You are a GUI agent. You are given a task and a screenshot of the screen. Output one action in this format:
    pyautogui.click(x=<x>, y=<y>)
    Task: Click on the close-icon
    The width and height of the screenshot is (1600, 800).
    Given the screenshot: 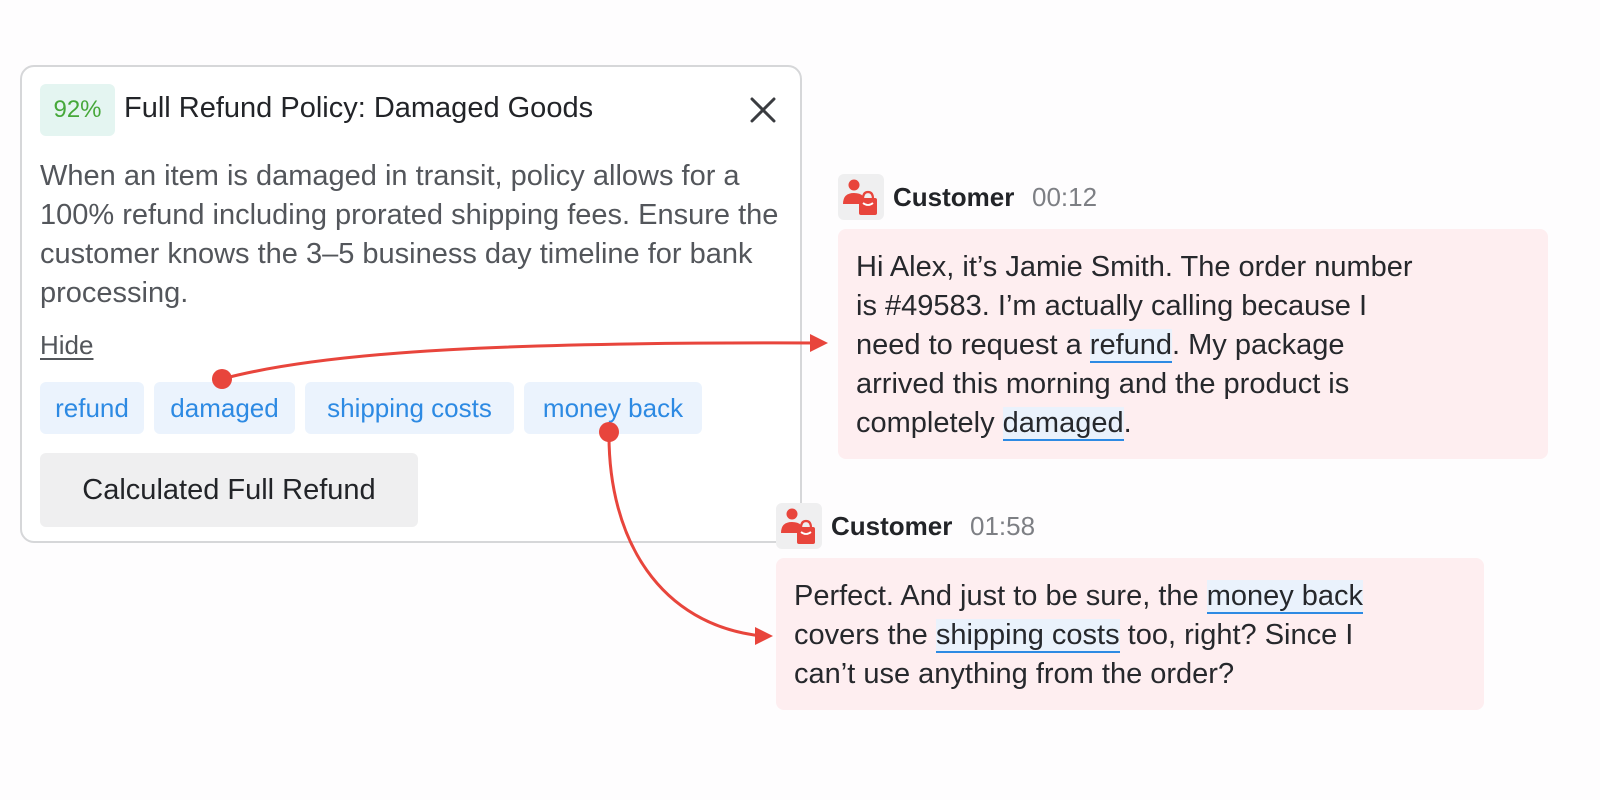 What is the action you would take?
    pyautogui.click(x=763, y=110)
    